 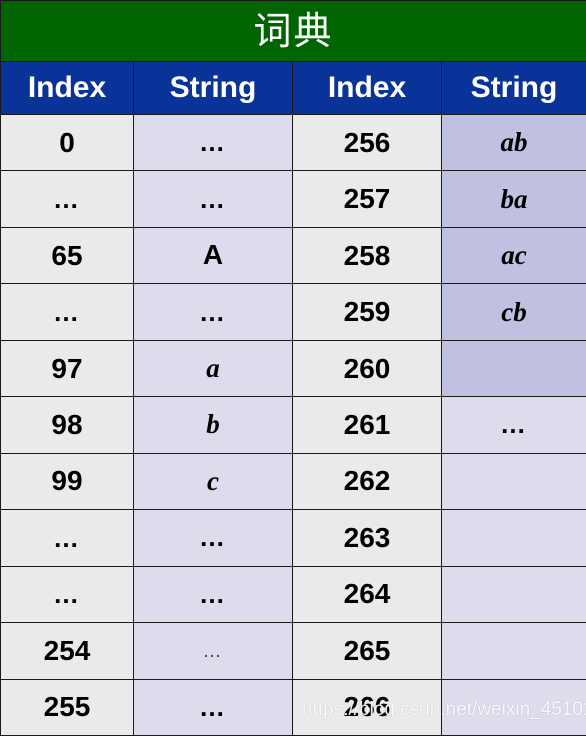 I want to click on table-row: … … 264, so click(x=293, y=594).